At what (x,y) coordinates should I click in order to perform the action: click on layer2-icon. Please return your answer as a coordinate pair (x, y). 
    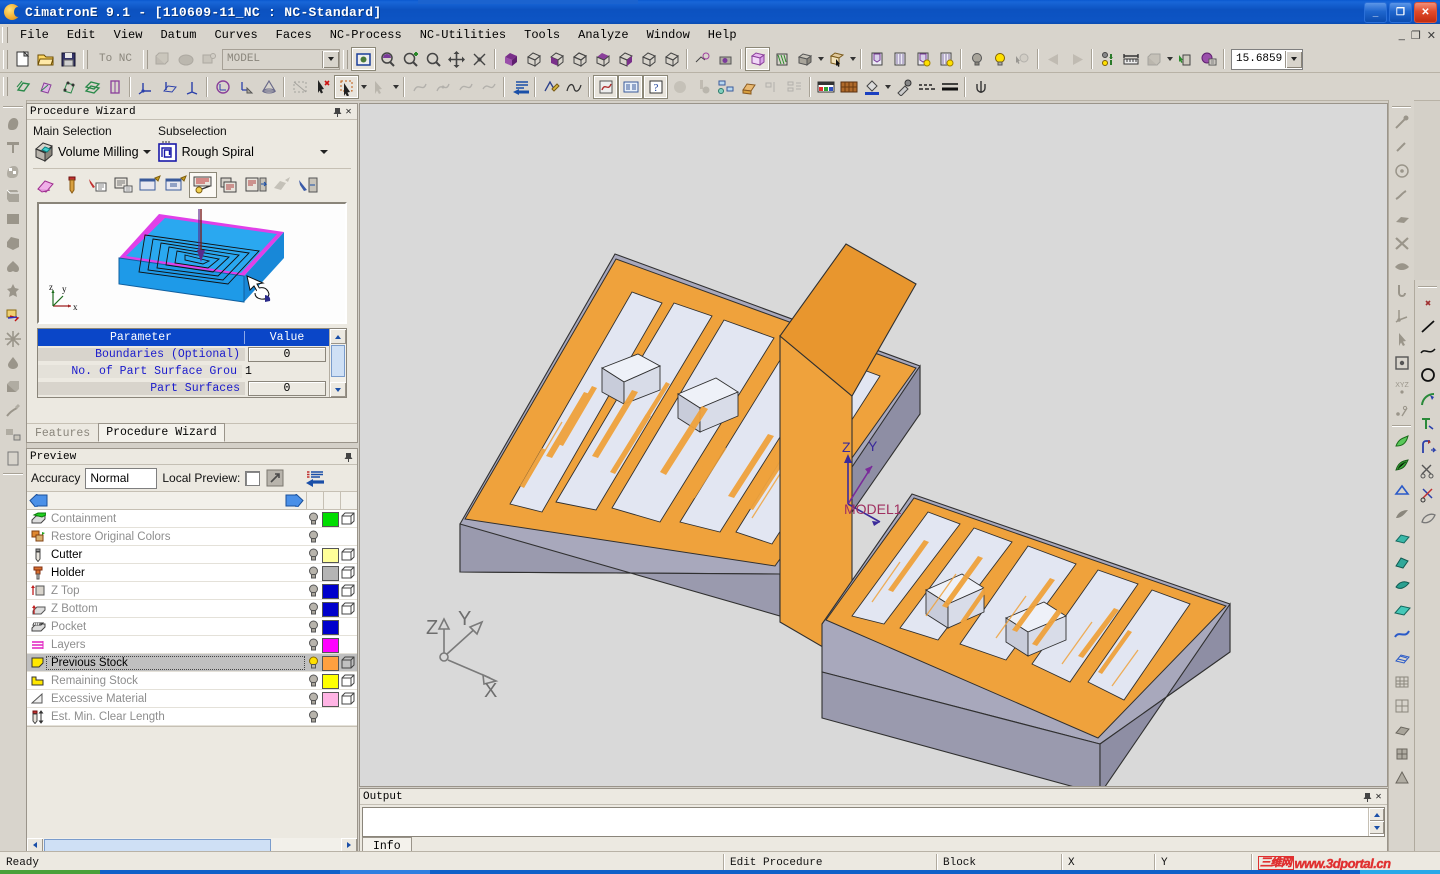
    Looking at the image, I should click on (899, 59).